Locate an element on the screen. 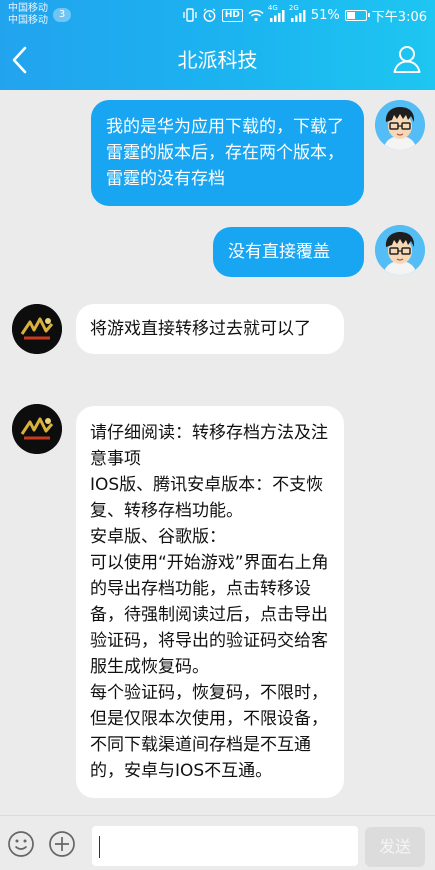 The height and width of the screenshot is (870, 435). input-bar: 发送 is located at coordinates (217, 842).